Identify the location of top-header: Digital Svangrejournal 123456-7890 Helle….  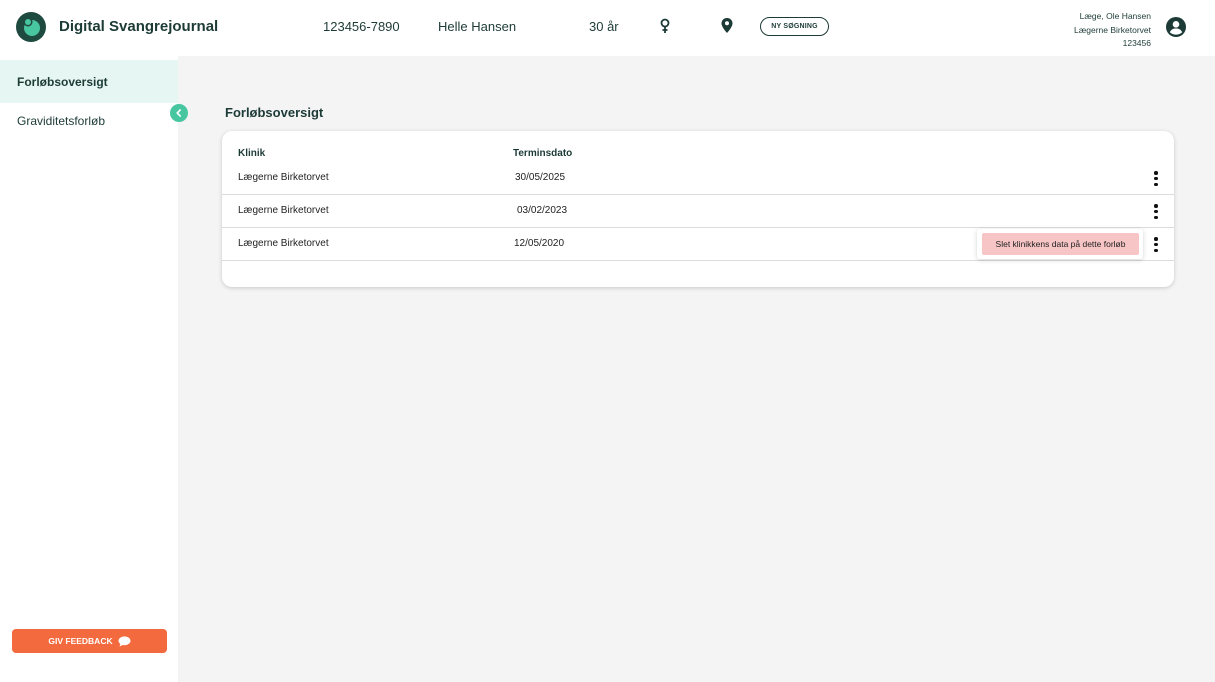
(607, 28).